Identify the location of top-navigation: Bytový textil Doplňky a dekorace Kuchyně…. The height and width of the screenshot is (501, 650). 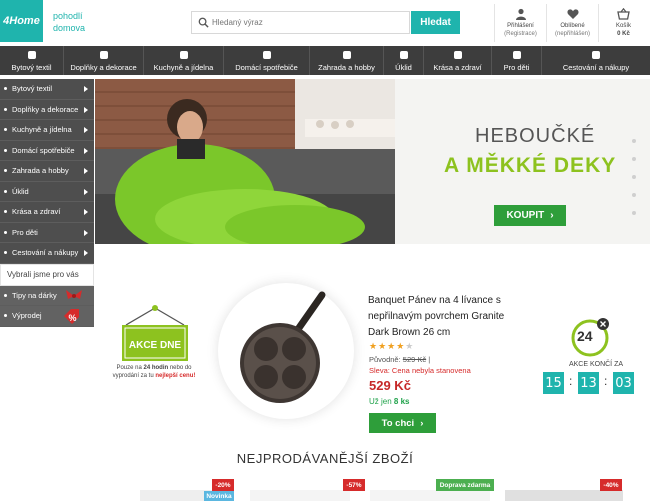
(325, 60).